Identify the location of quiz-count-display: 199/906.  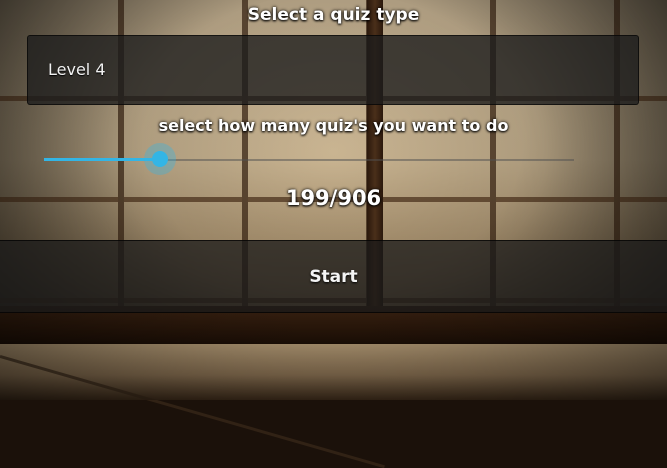
(333, 198).